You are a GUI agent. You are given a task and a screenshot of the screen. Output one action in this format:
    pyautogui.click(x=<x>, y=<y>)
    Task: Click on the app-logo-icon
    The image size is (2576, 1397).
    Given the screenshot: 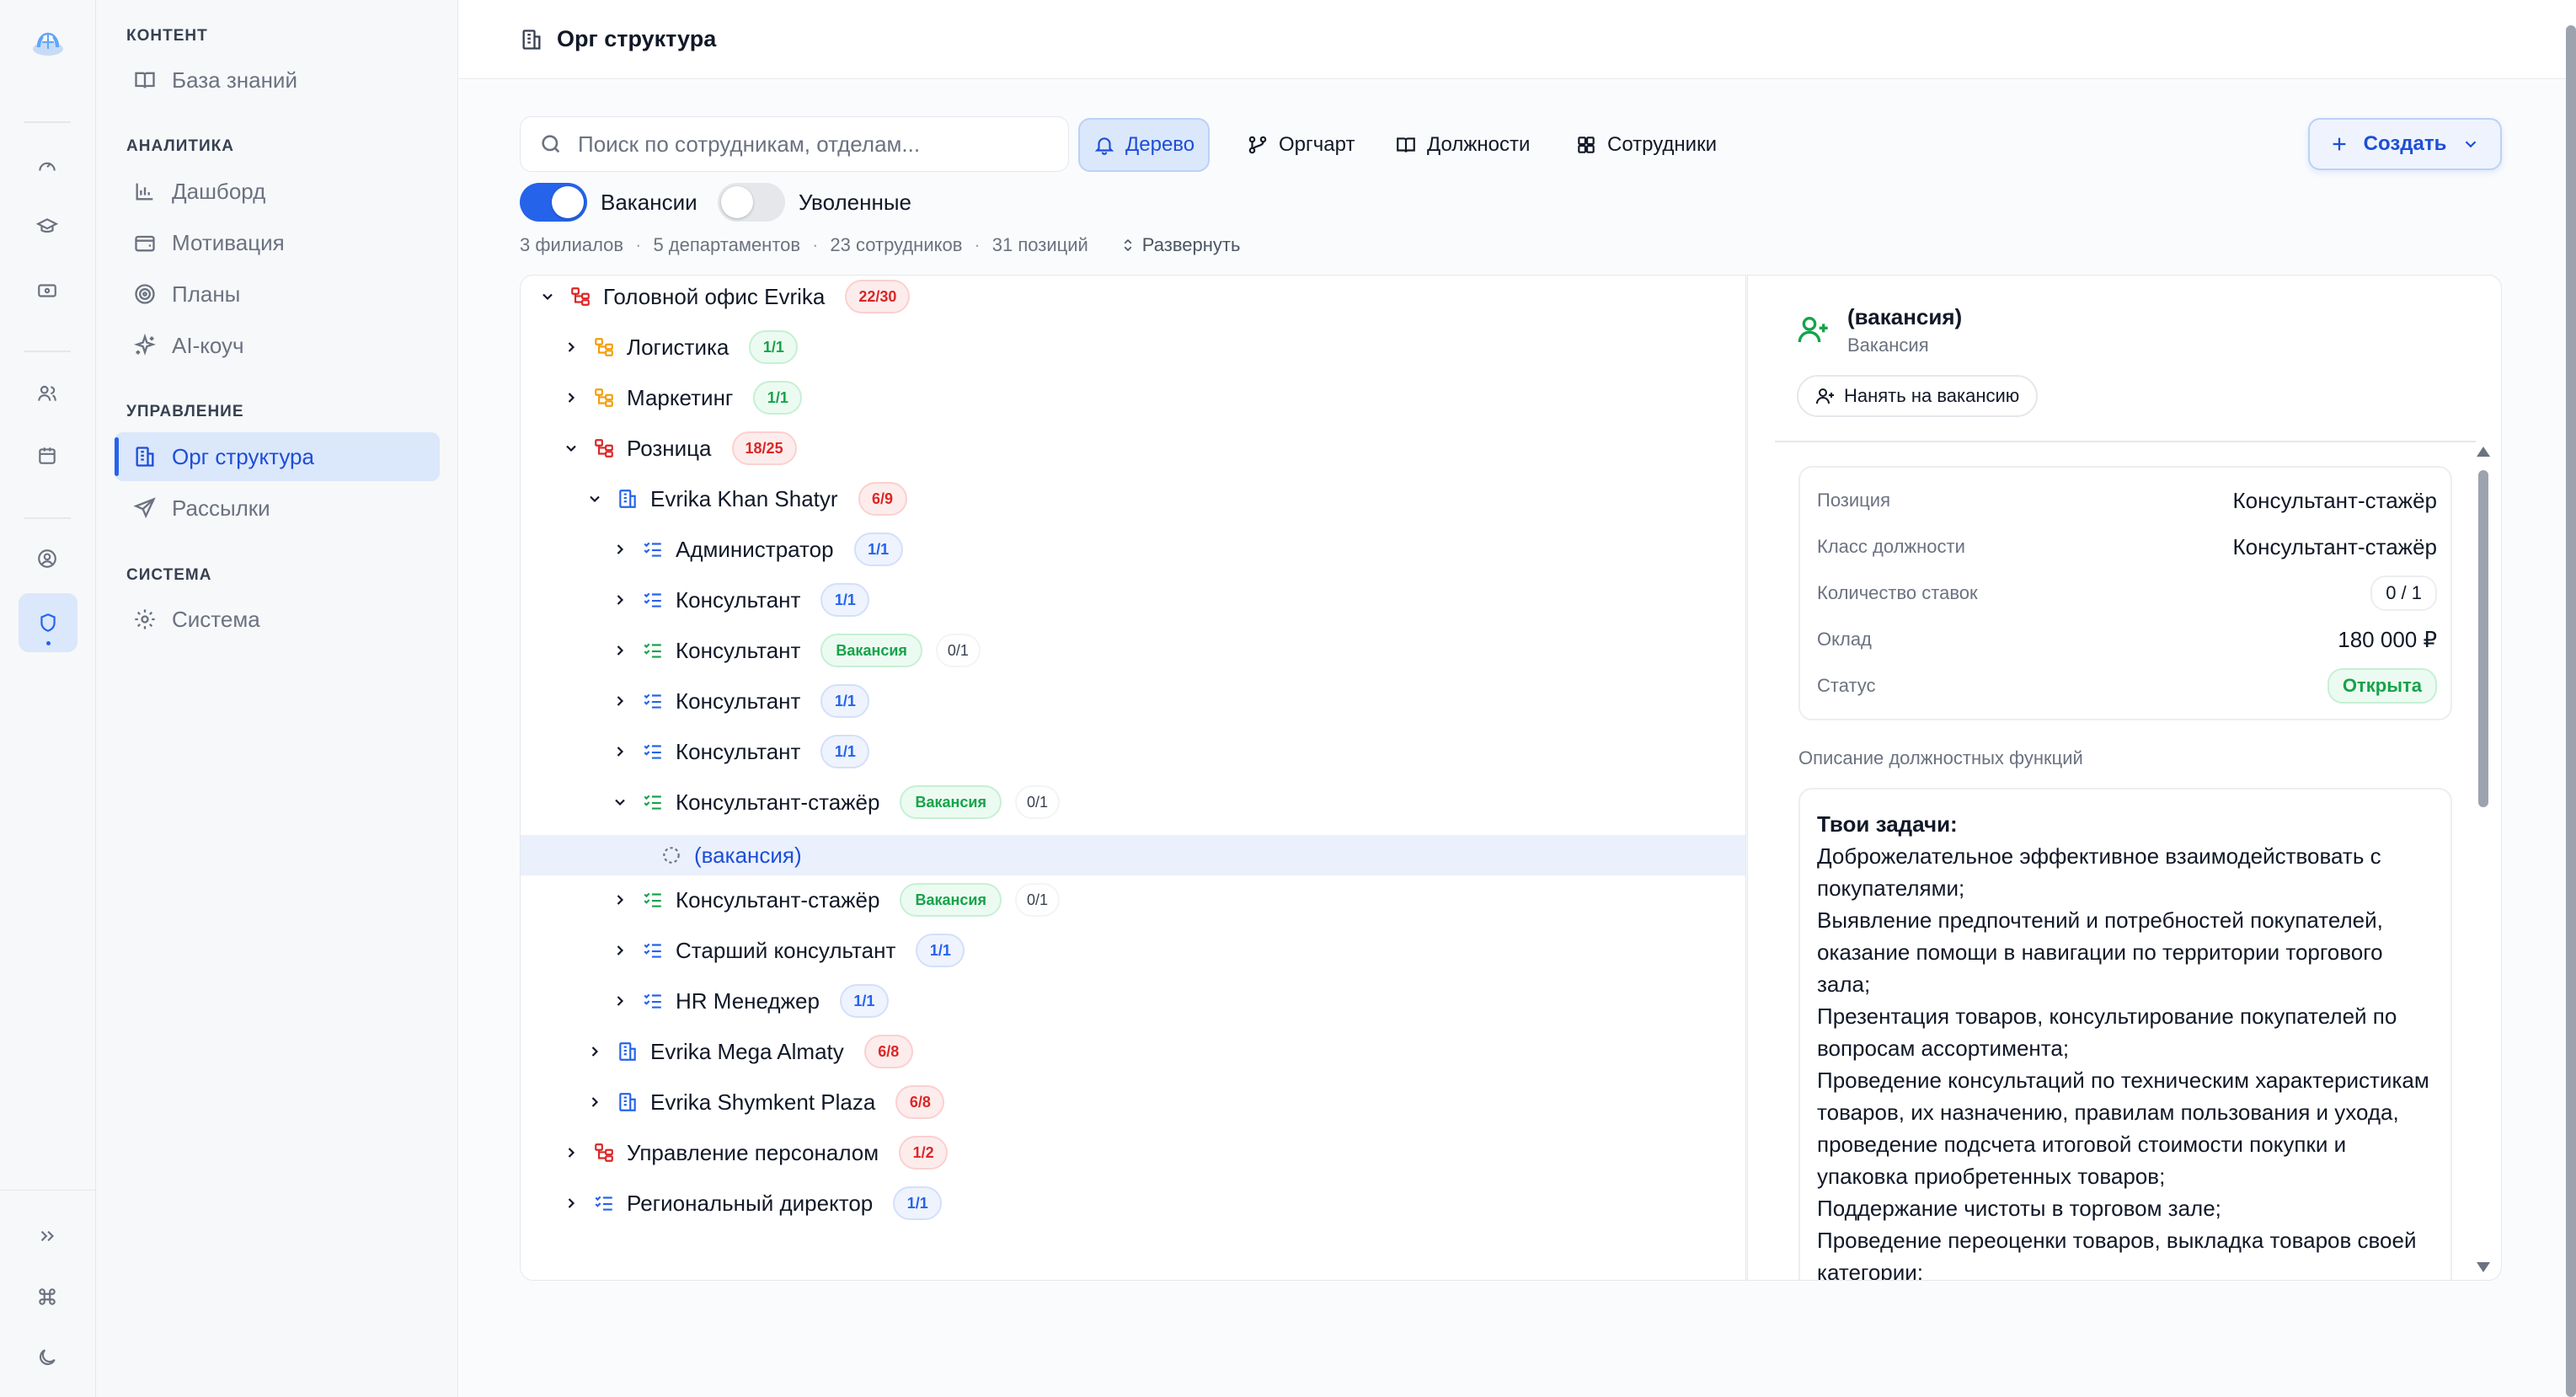 What is the action you would take?
    pyautogui.click(x=48, y=45)
    